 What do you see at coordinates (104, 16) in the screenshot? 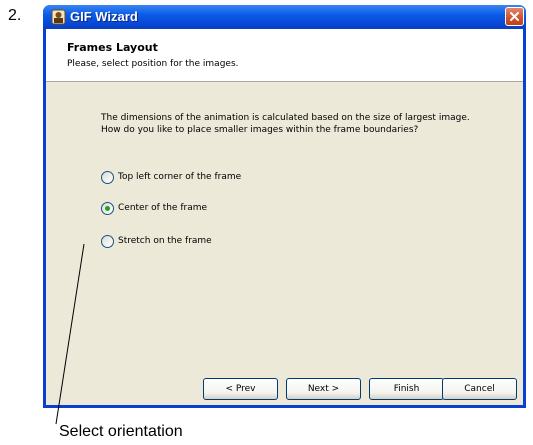
I see `window-title: GIF Wizard` at bounding box center [104, 16].